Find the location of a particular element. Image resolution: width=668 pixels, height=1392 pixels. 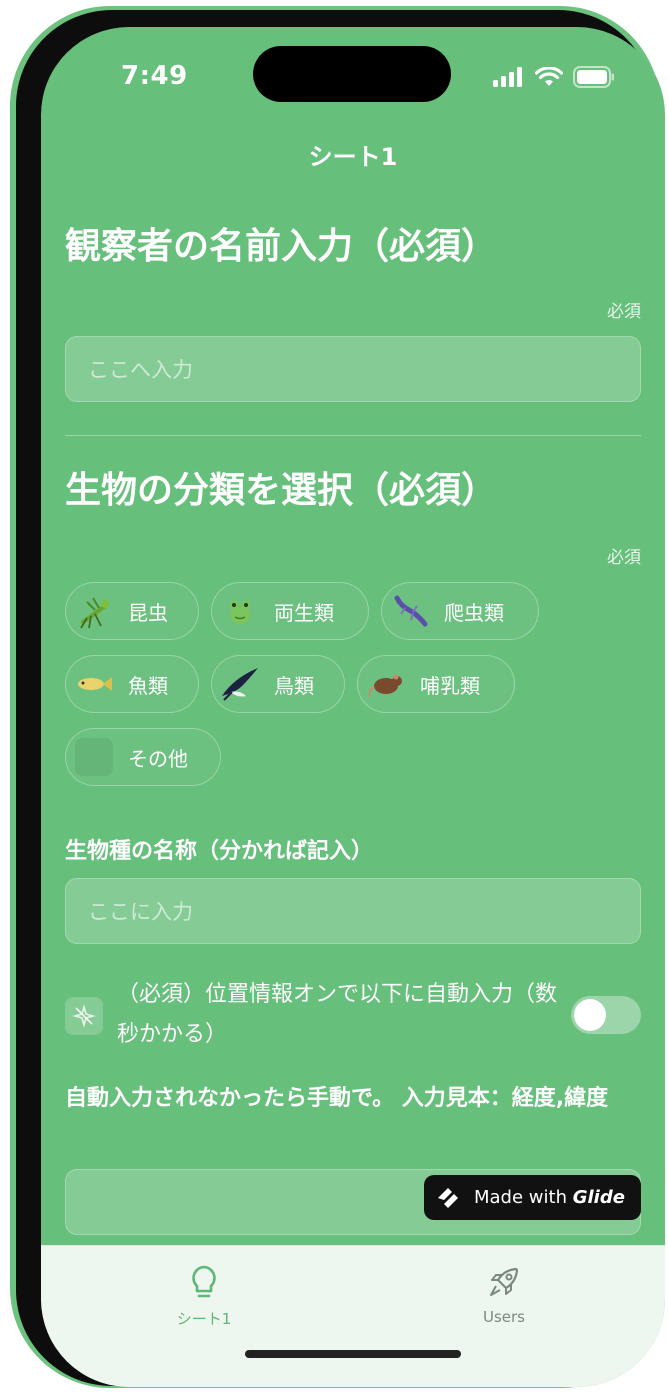

mantis-icon is located at coordinates (94, 611).